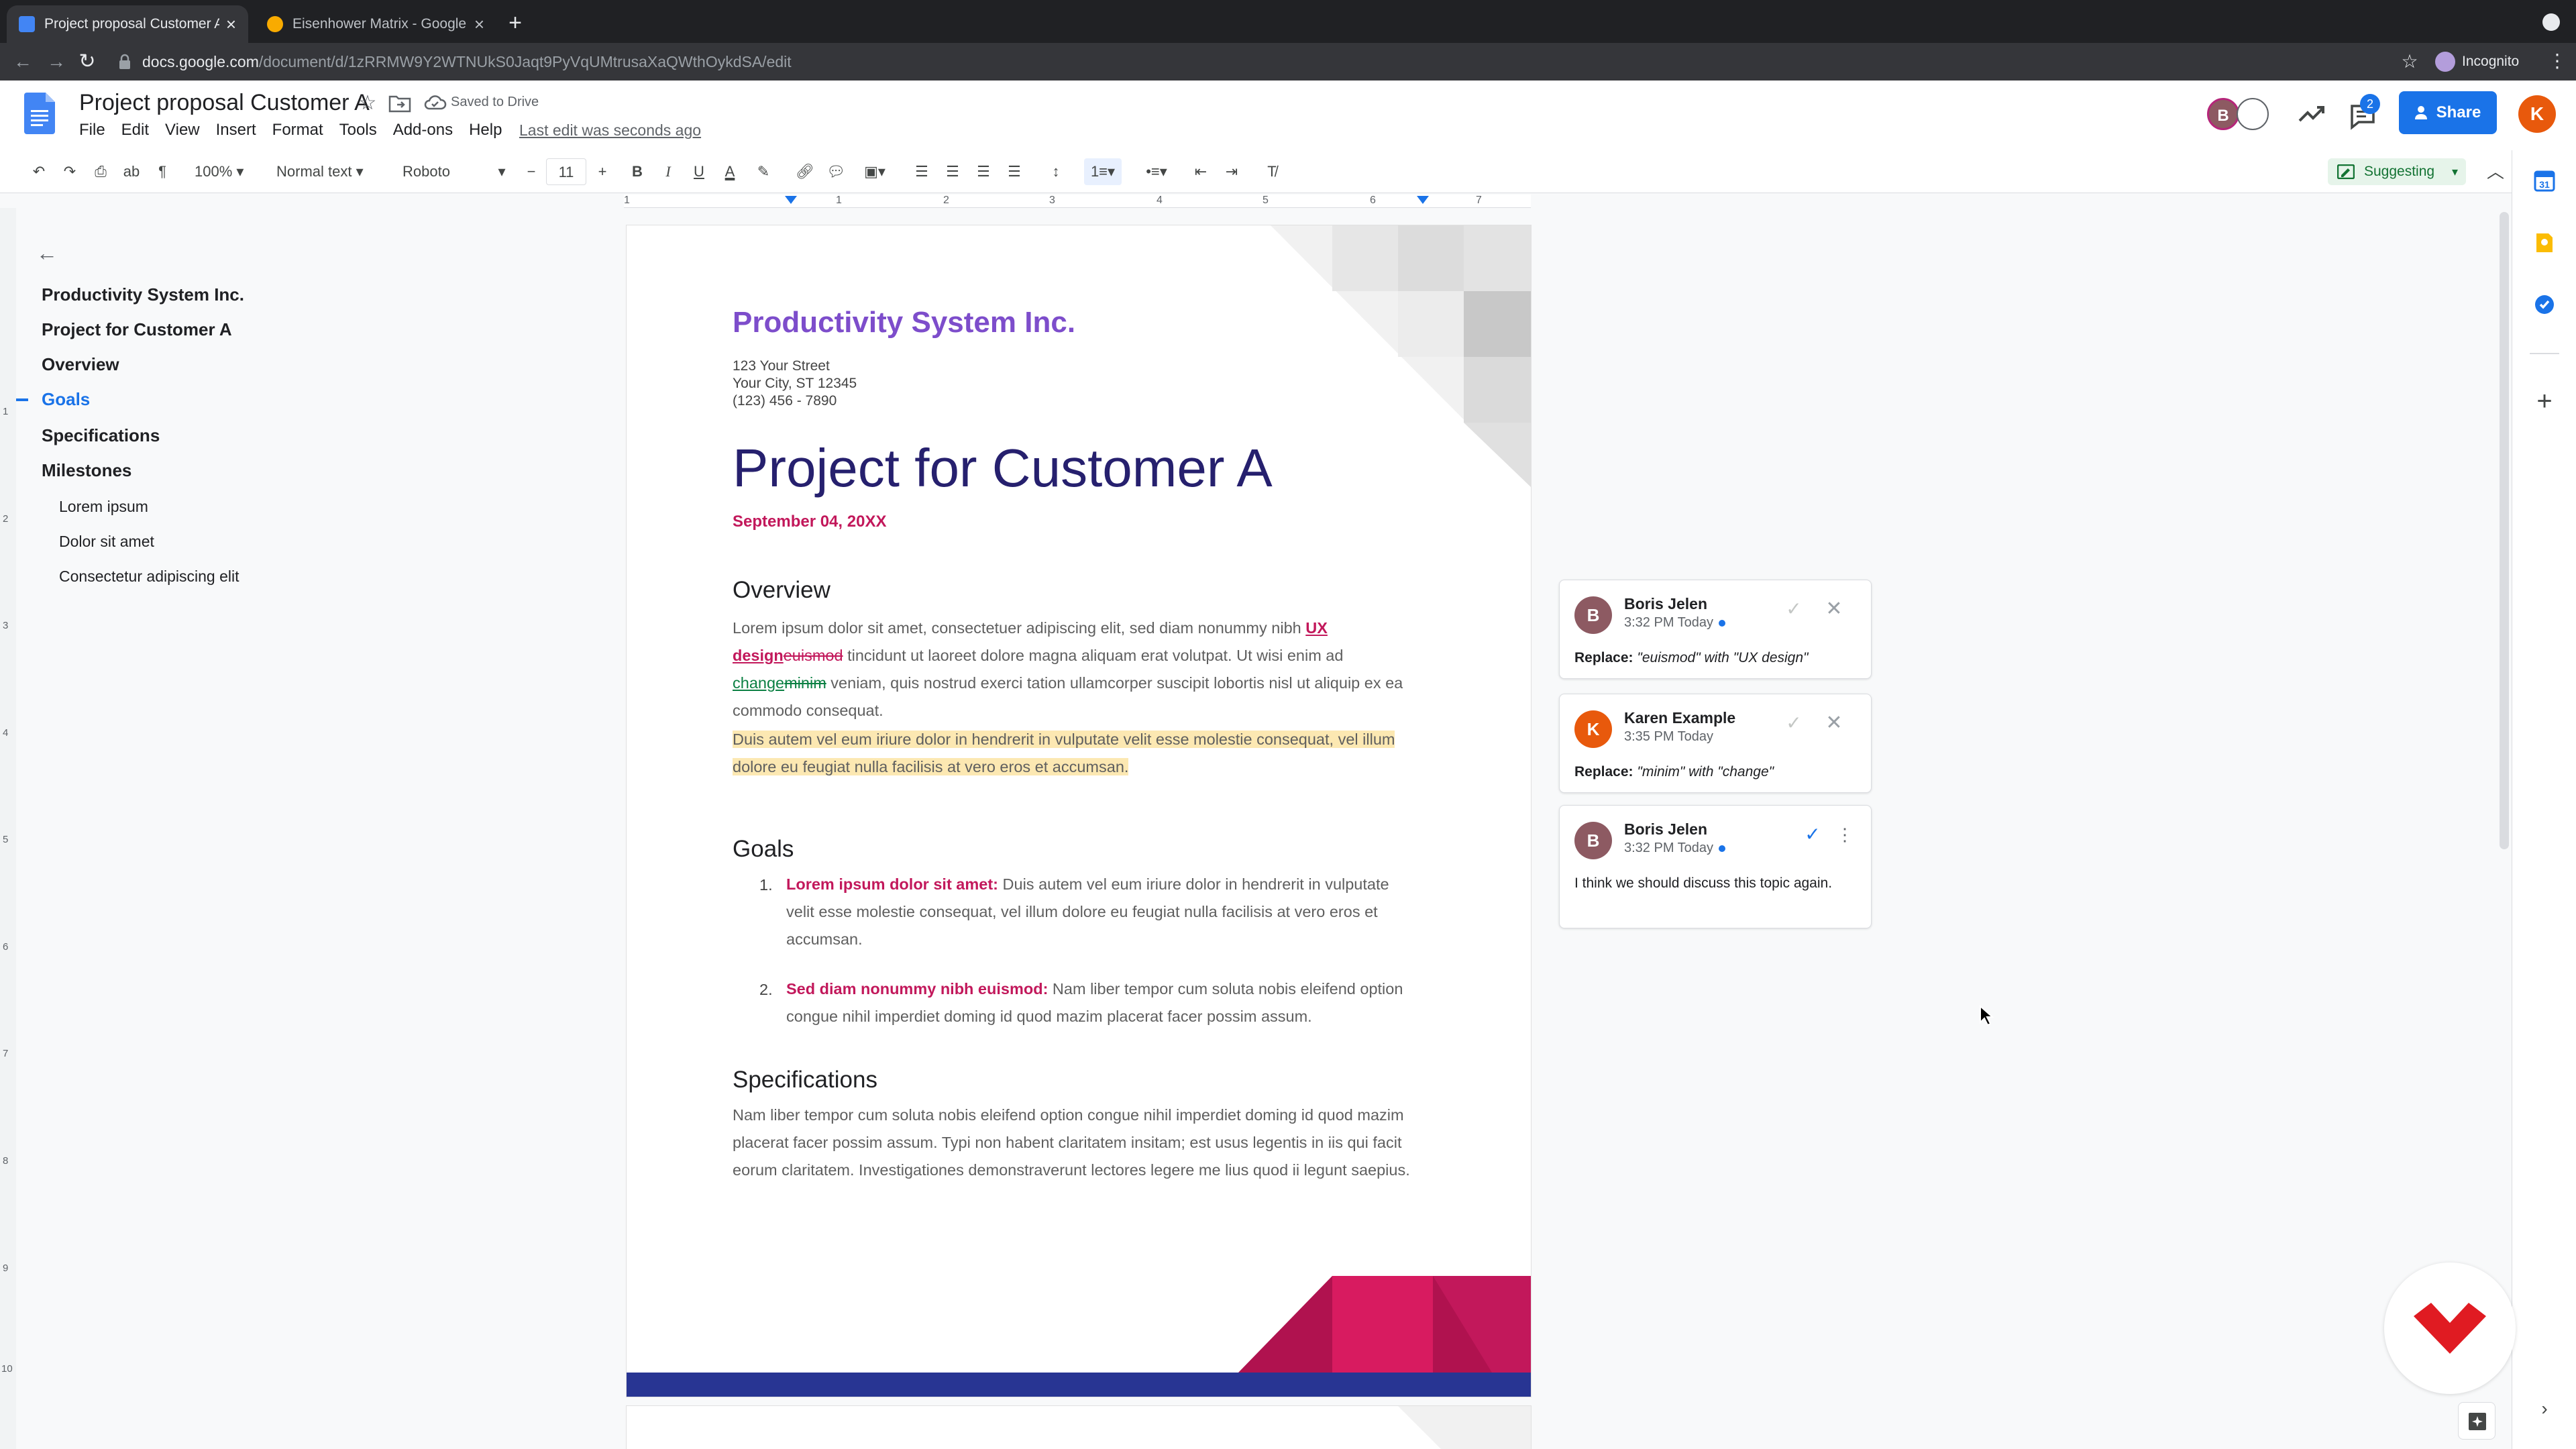 Image resolution: width=2576 pixels, height=1449 pixels. I want to click on back-arrow-icon: ←, so click(22, 61).